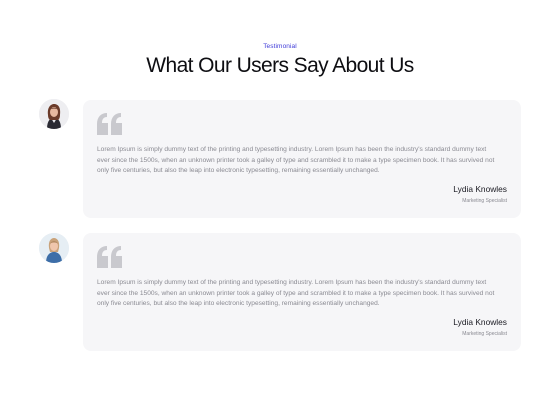  What do you see at coordinates (280, 46) in the screenshot?
I see `section-eyebrow: Testimonial` at bounding box center [280, 46].